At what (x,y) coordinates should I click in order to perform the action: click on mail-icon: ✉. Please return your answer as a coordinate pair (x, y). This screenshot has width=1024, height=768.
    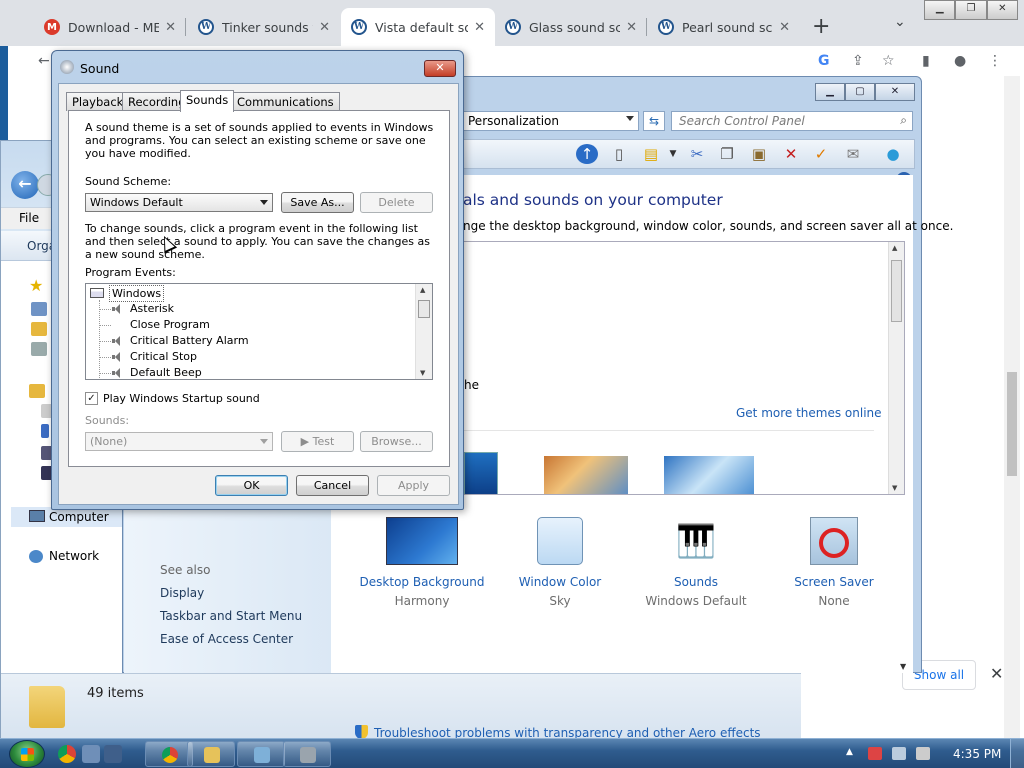
    Looking at the image, I should click on (853, 154).